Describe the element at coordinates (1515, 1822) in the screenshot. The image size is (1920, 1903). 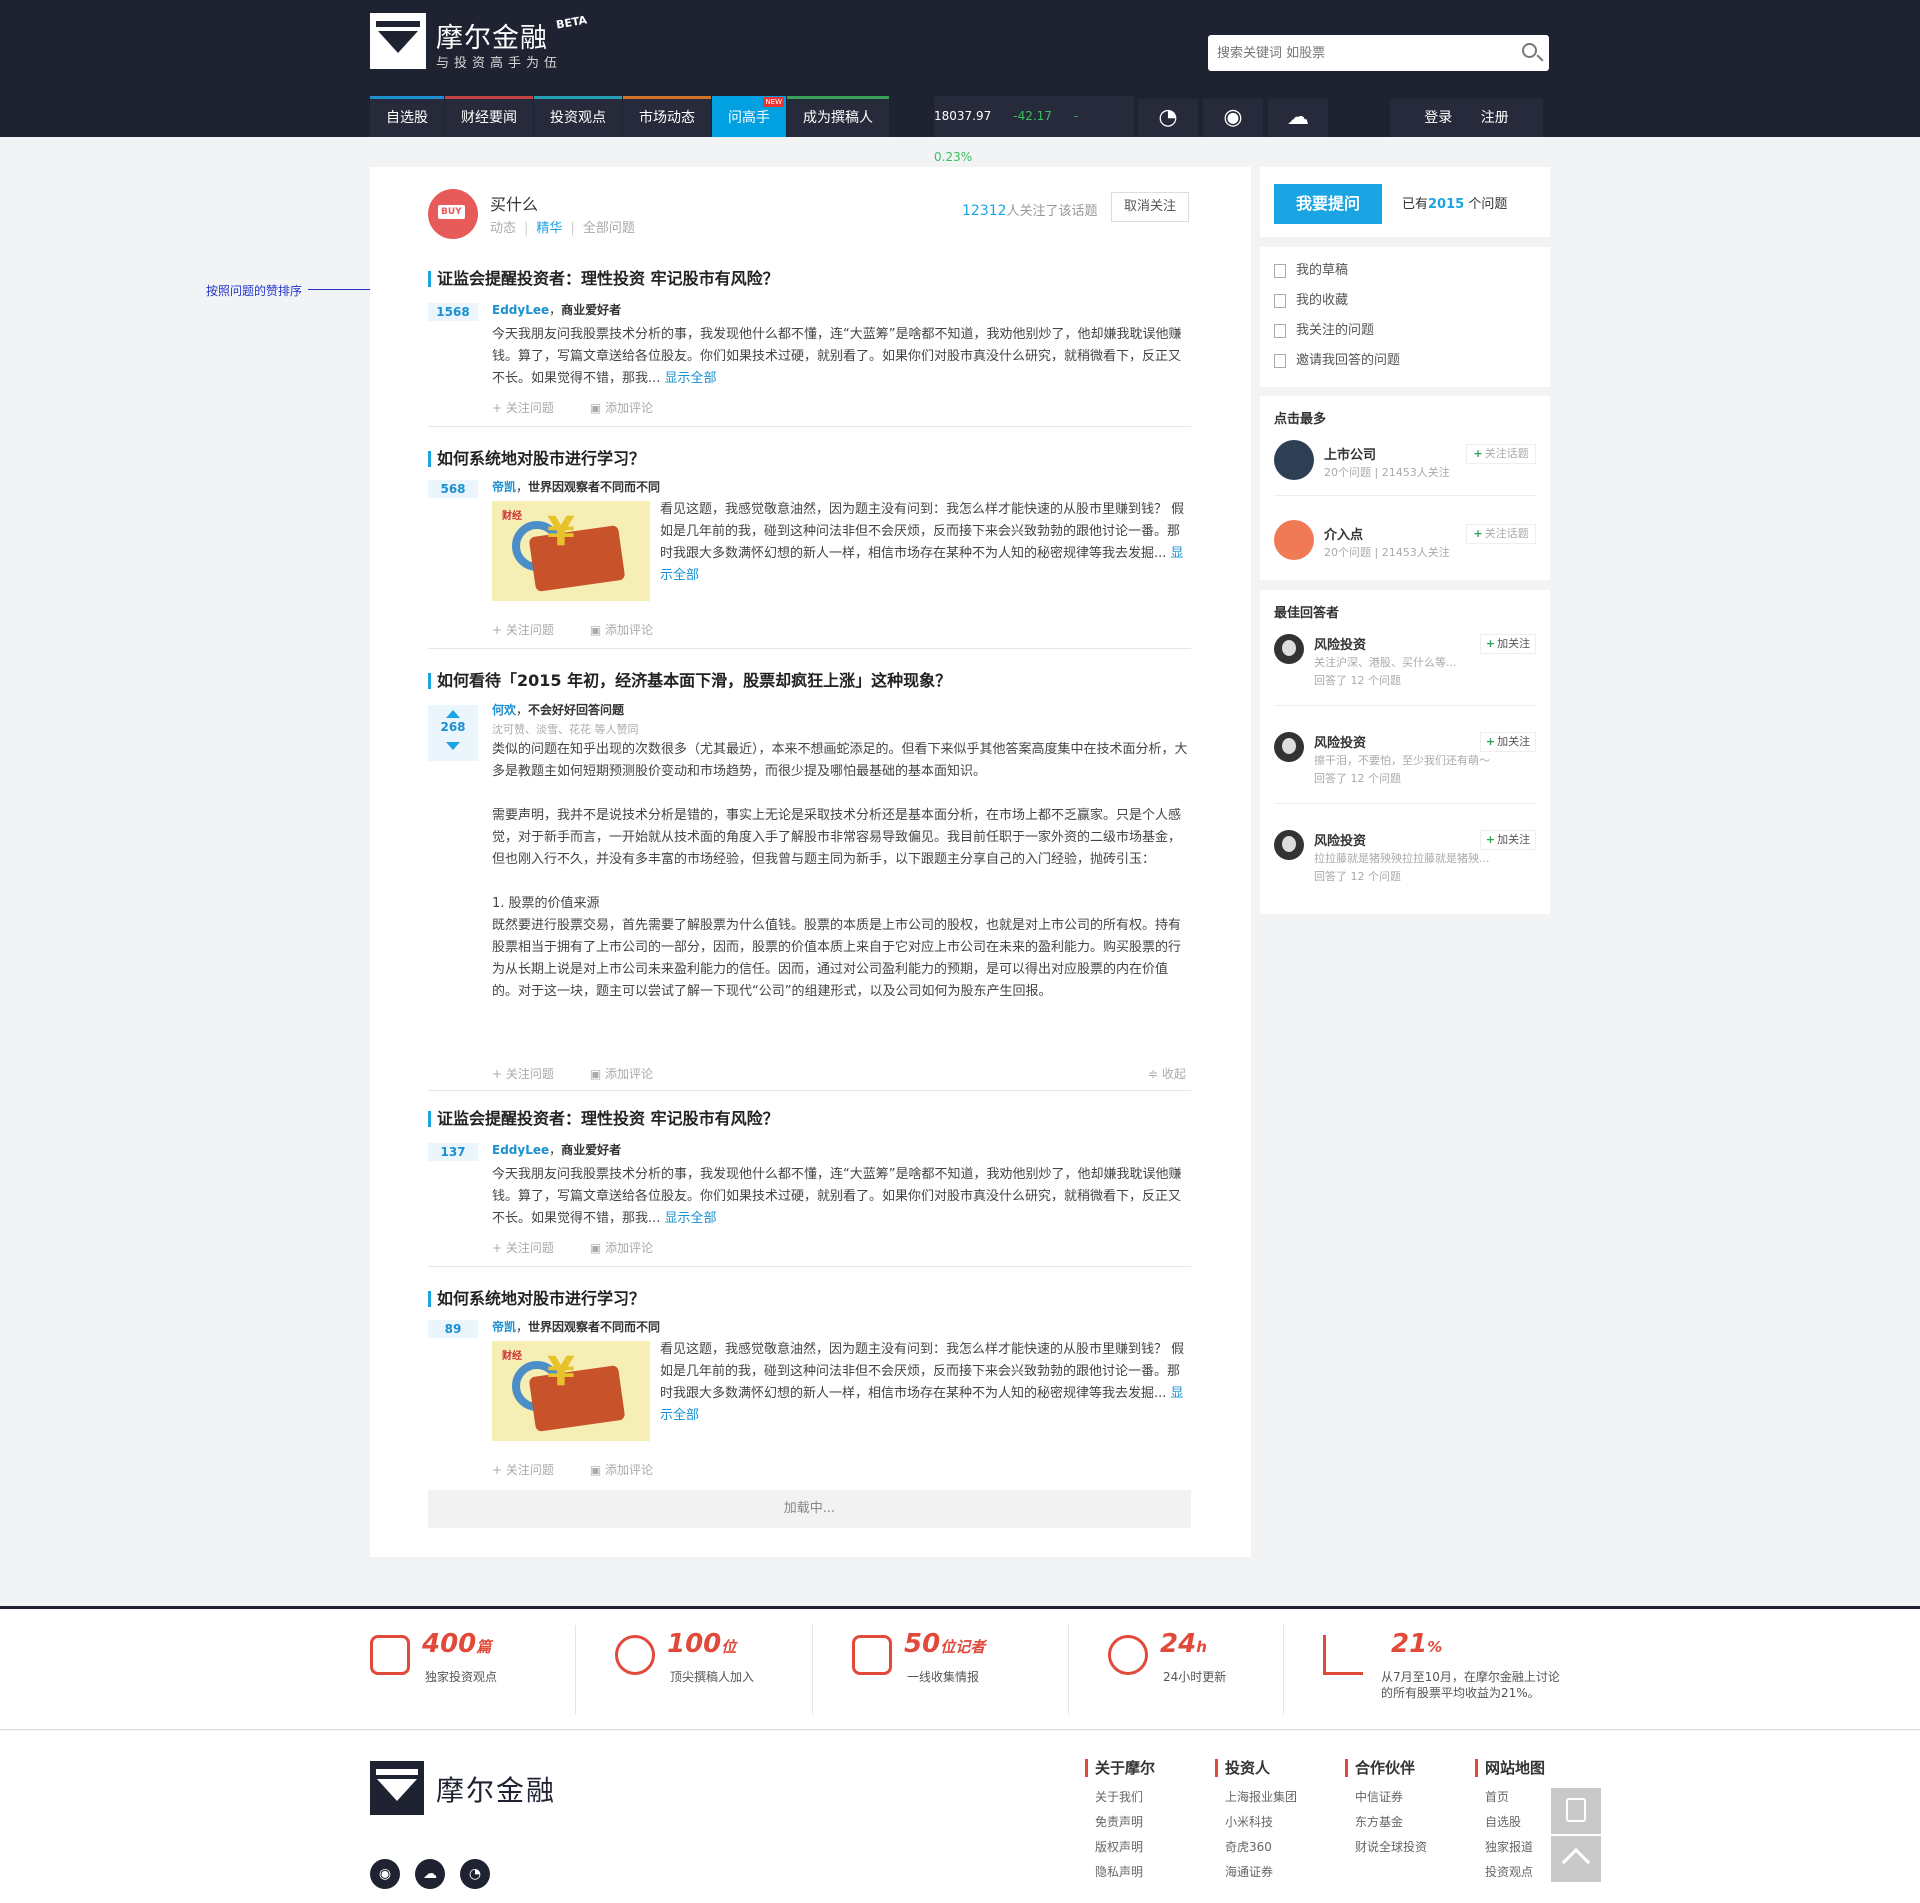
I see `footer-link: 自选股` at that location.